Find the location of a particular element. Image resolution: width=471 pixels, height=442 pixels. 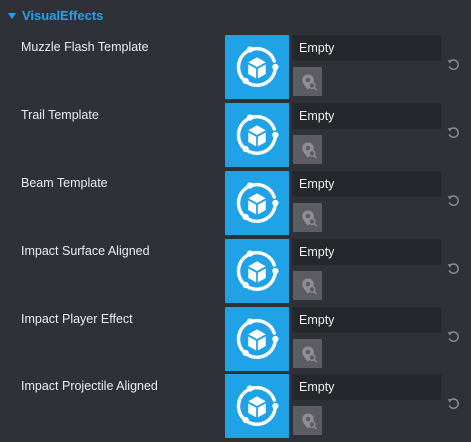

property-label: Trail Template is located at coordinates (60, 115).